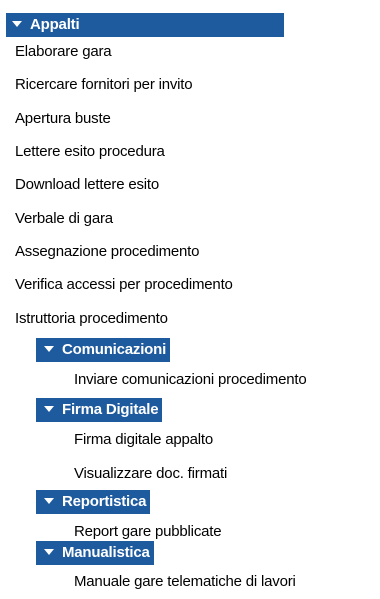  I want to click on section-label: Firma Digitale, so click(110, 409).